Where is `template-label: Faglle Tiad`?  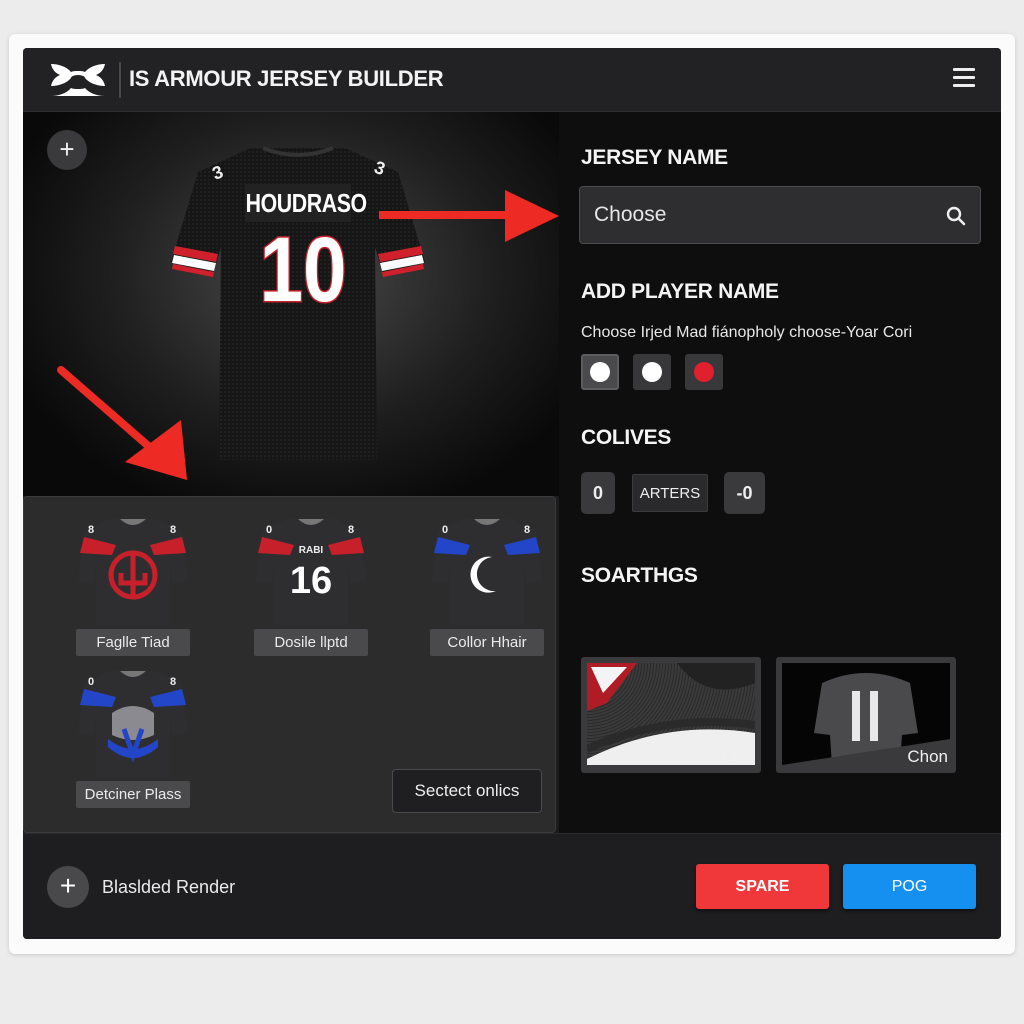 template-label: Faglle Tiad is located at coordinates (133, 642).